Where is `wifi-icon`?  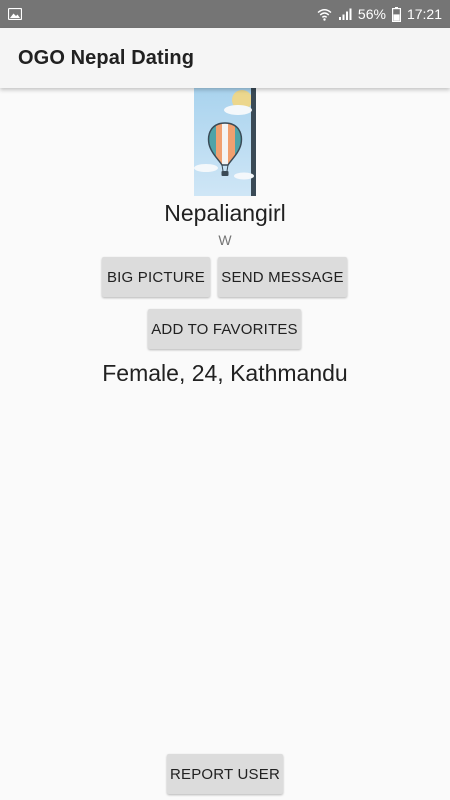 wifi-icon is located at coordinates (324, 14).